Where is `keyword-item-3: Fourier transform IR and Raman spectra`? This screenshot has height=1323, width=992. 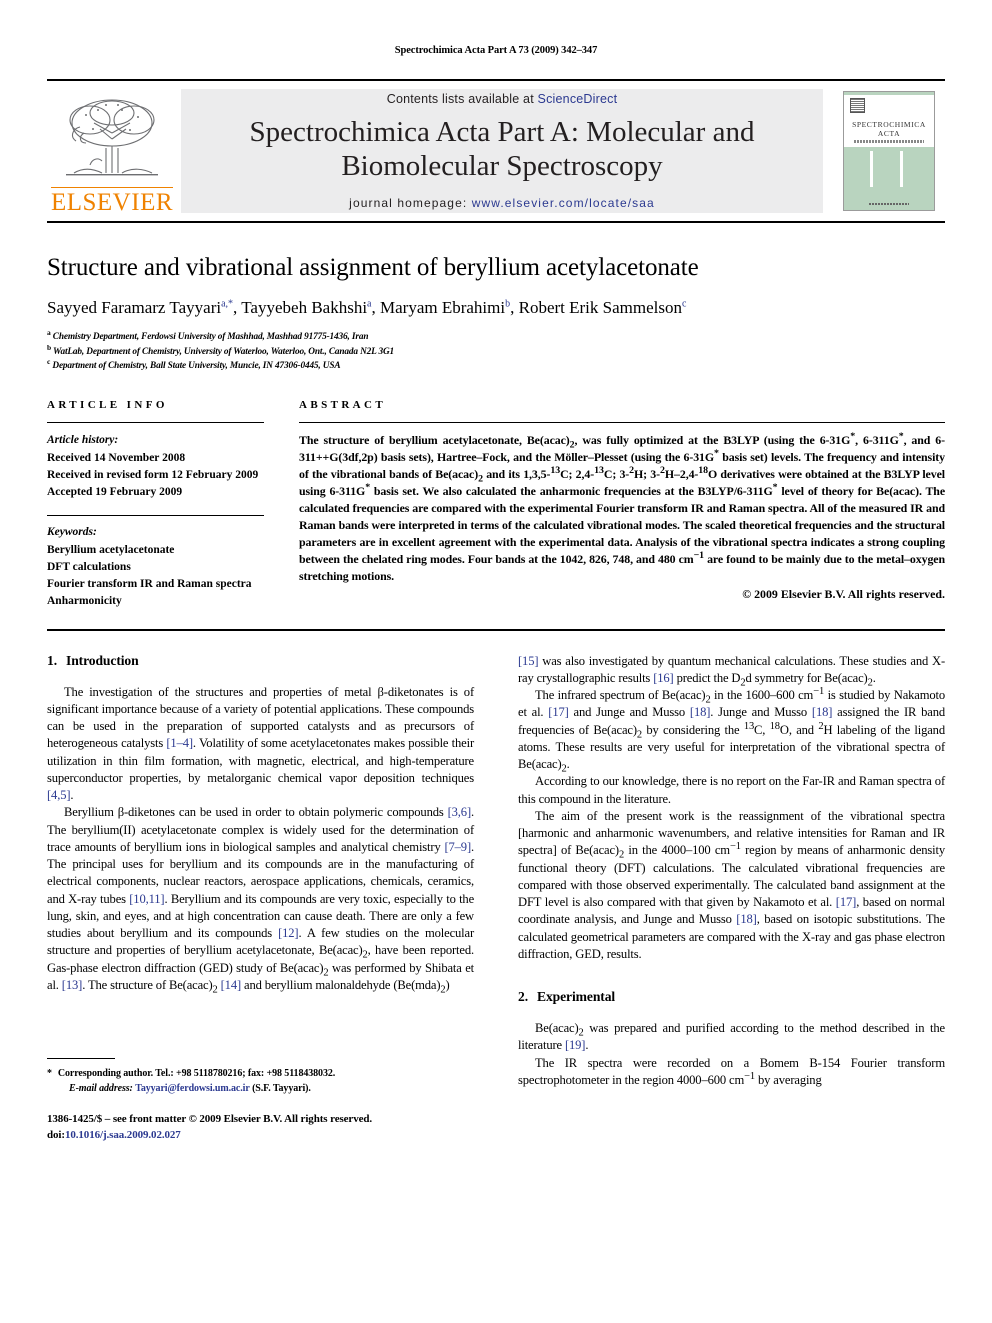 keyword-item-3: Fourier transform IR and Raman spectra is located at coordinates (149, 584).